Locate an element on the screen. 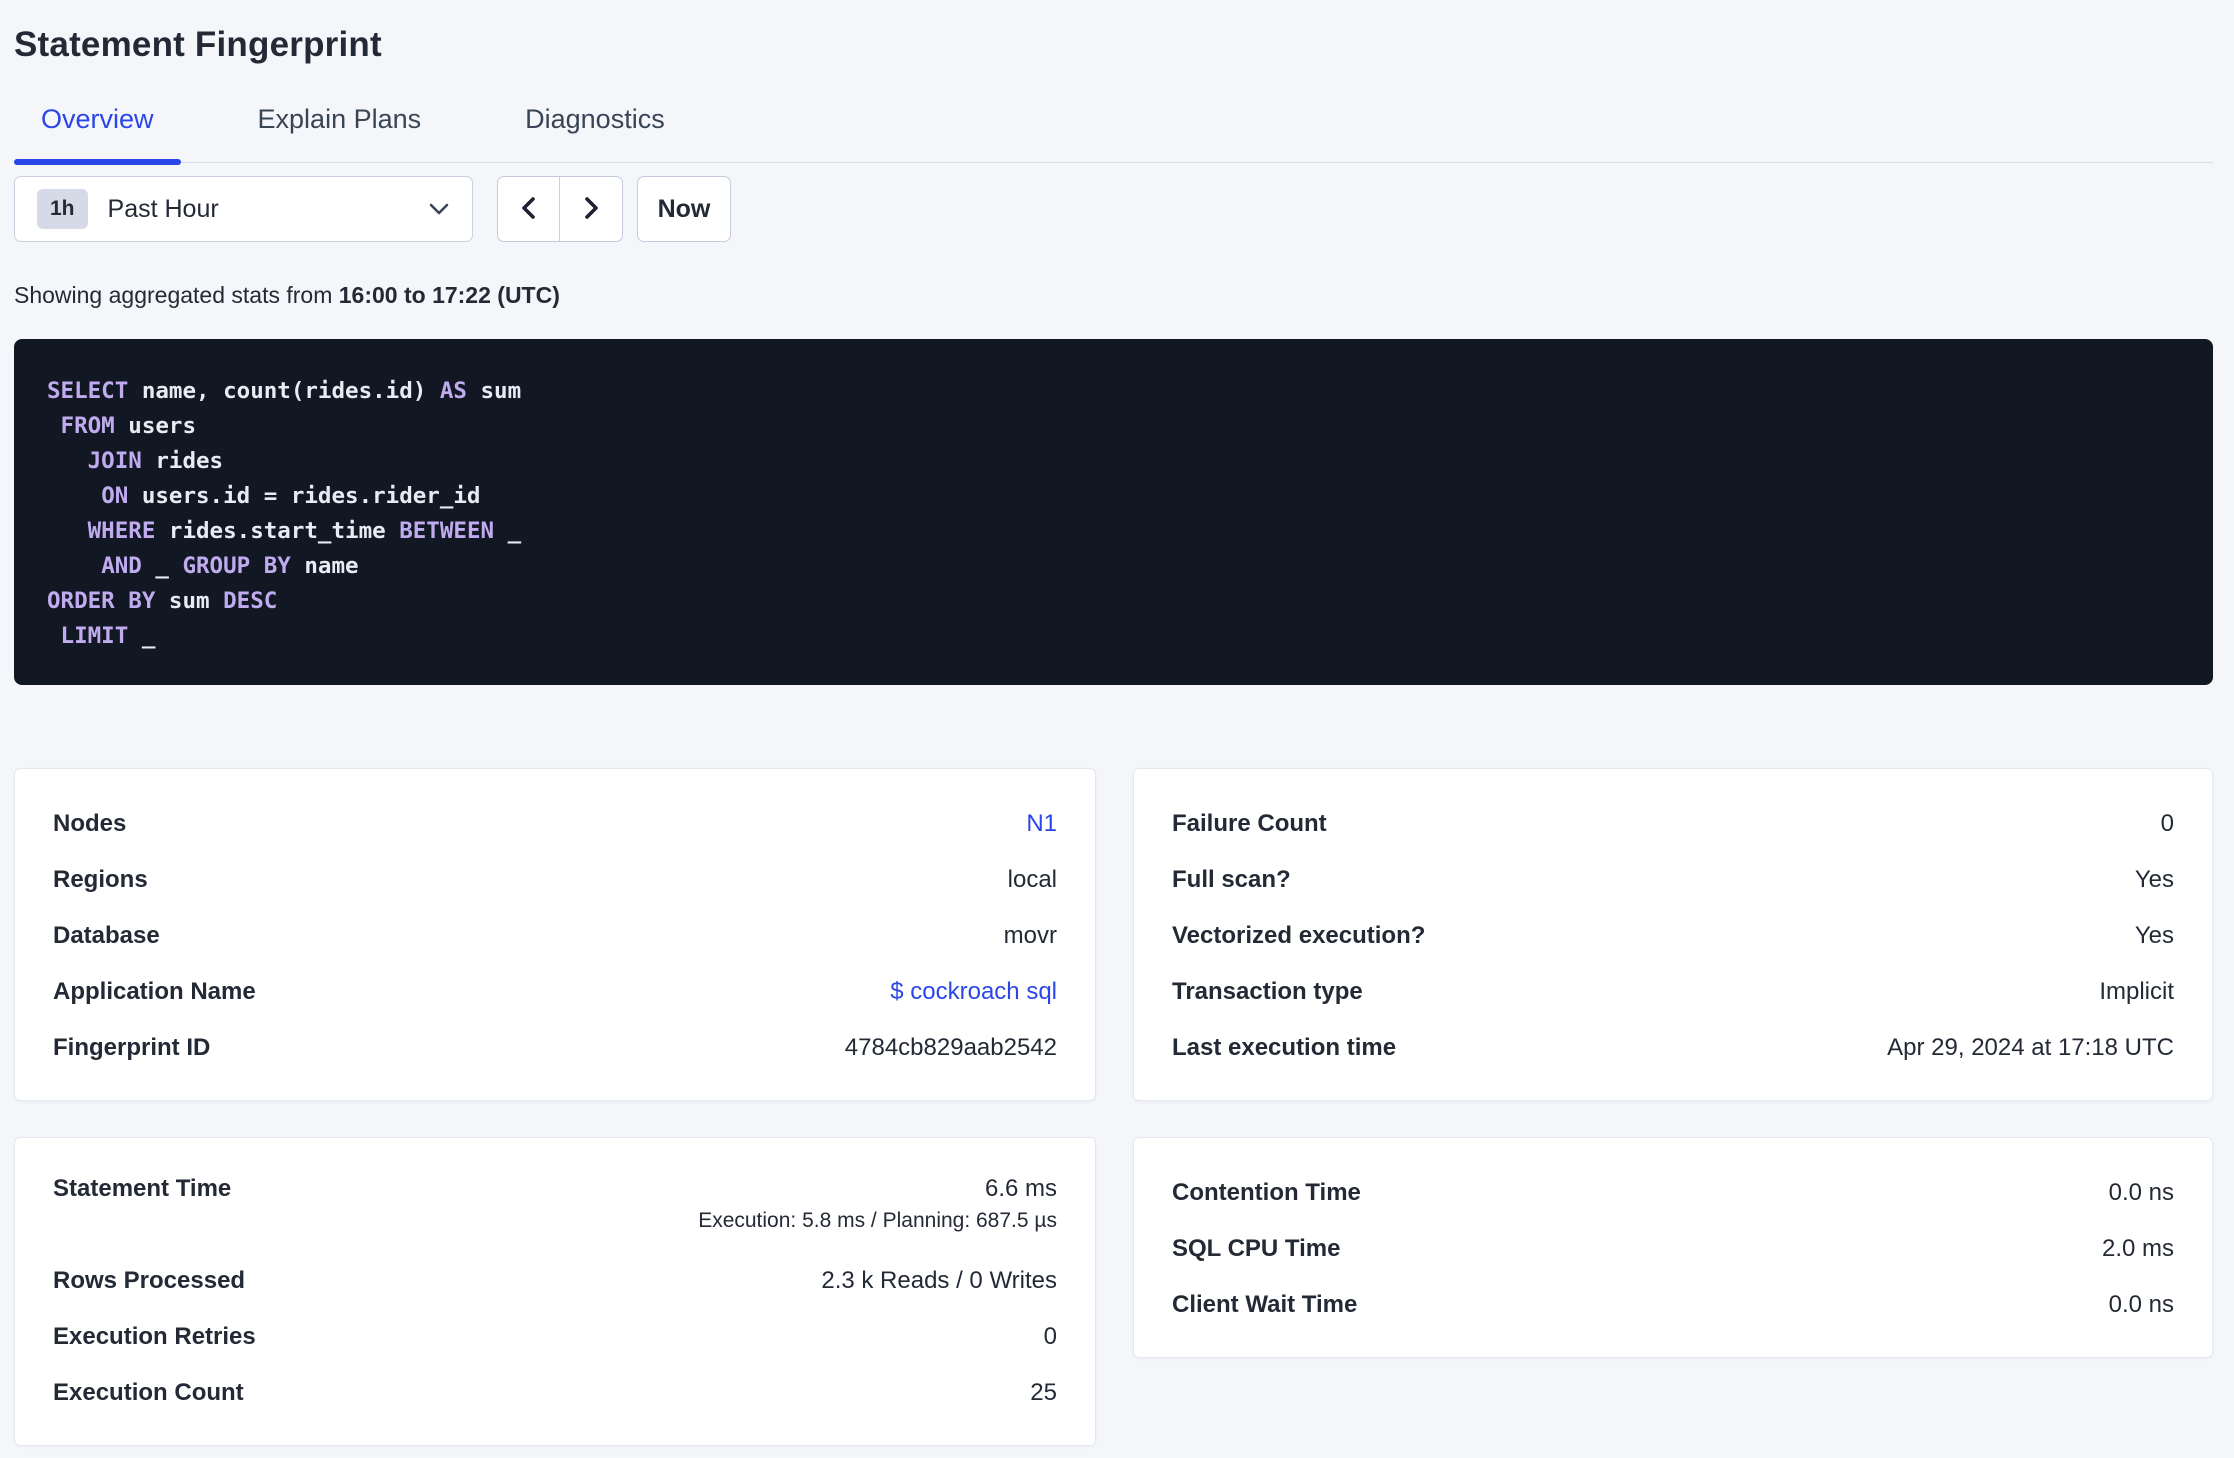  now-button: Now is located at coordinates (684, 209).